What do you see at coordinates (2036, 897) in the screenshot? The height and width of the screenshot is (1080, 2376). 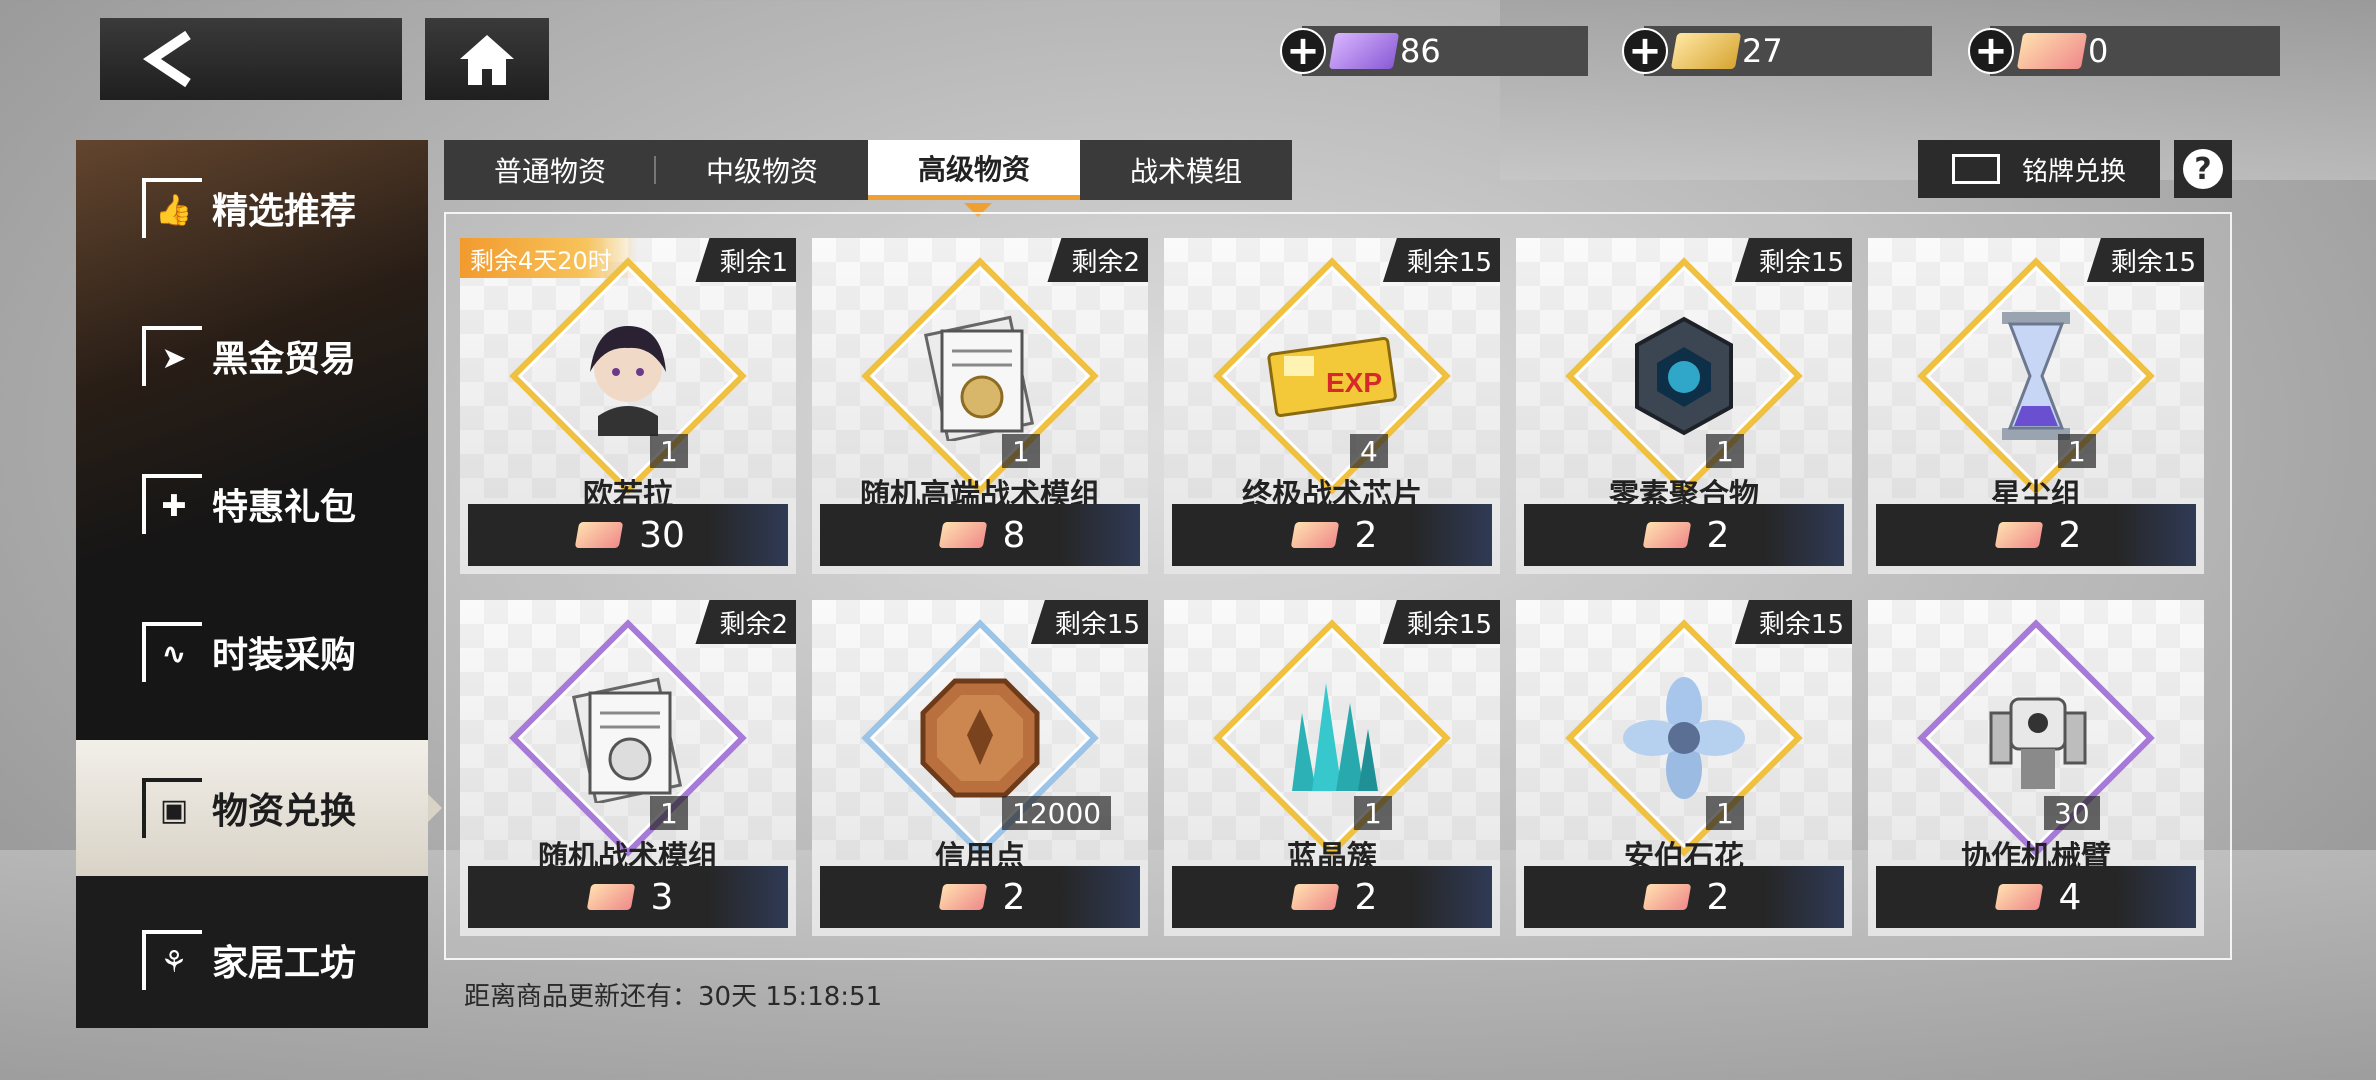 I see `price-bar: 4` at bounding box center [2036, 897].